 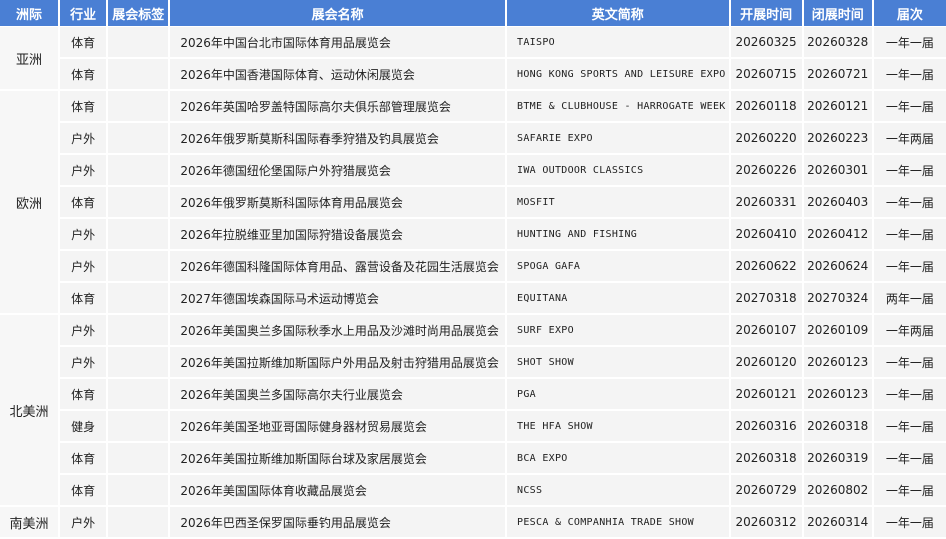 What do you see at coordinates (138, 13) in the screenshot?
I see `column-header: 展会标签` at bounding box center [138, 13].